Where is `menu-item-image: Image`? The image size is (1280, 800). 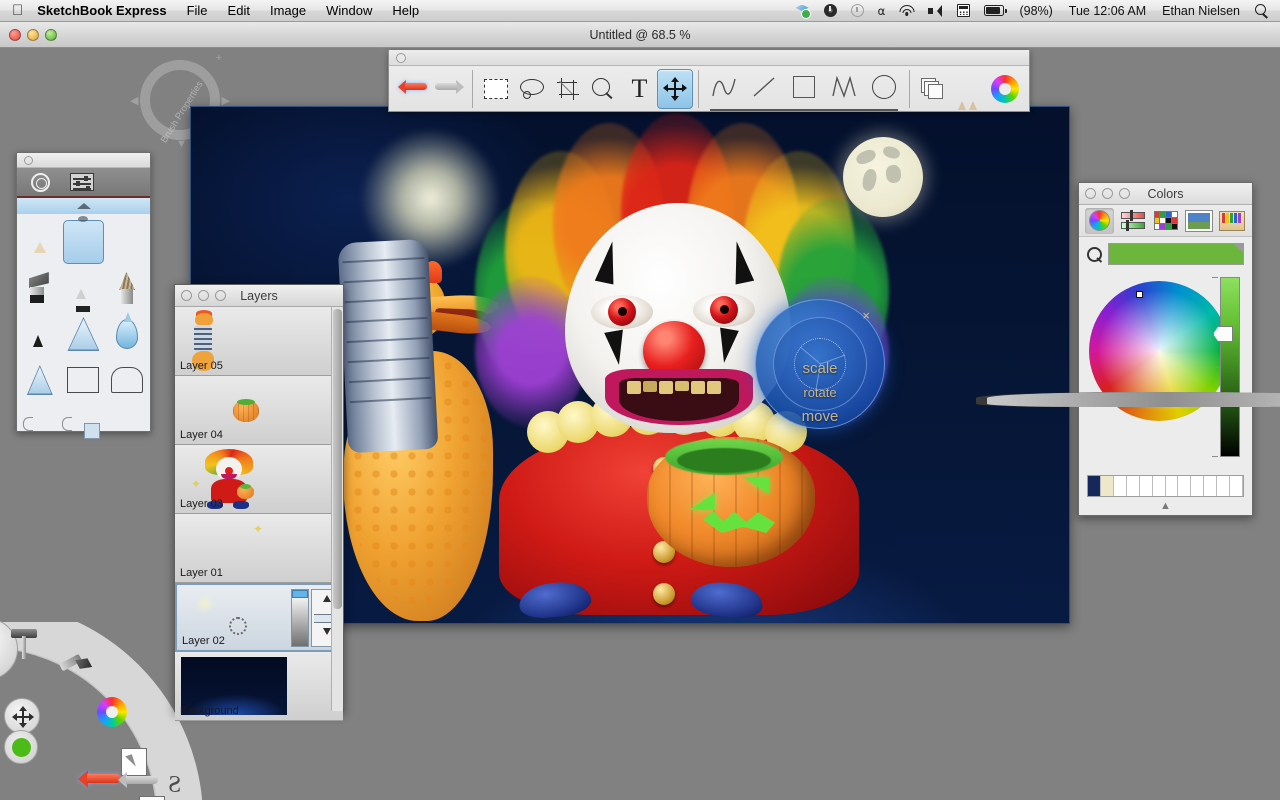 menu-item-image: Image is located at coordinates (288, 10).